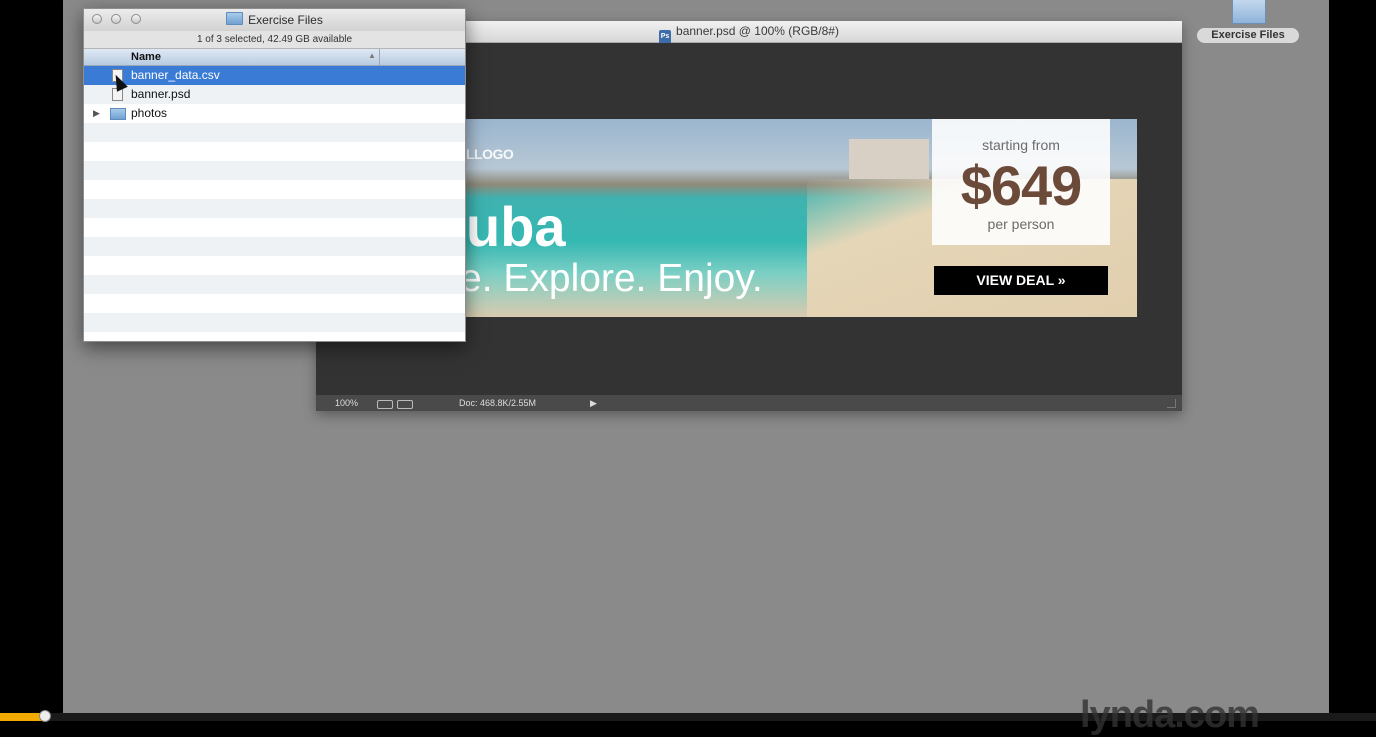 Image resolution: width=1376 pixels, height=737 pixels. I want to click on per-person-label: per person, so click(1021, 224).